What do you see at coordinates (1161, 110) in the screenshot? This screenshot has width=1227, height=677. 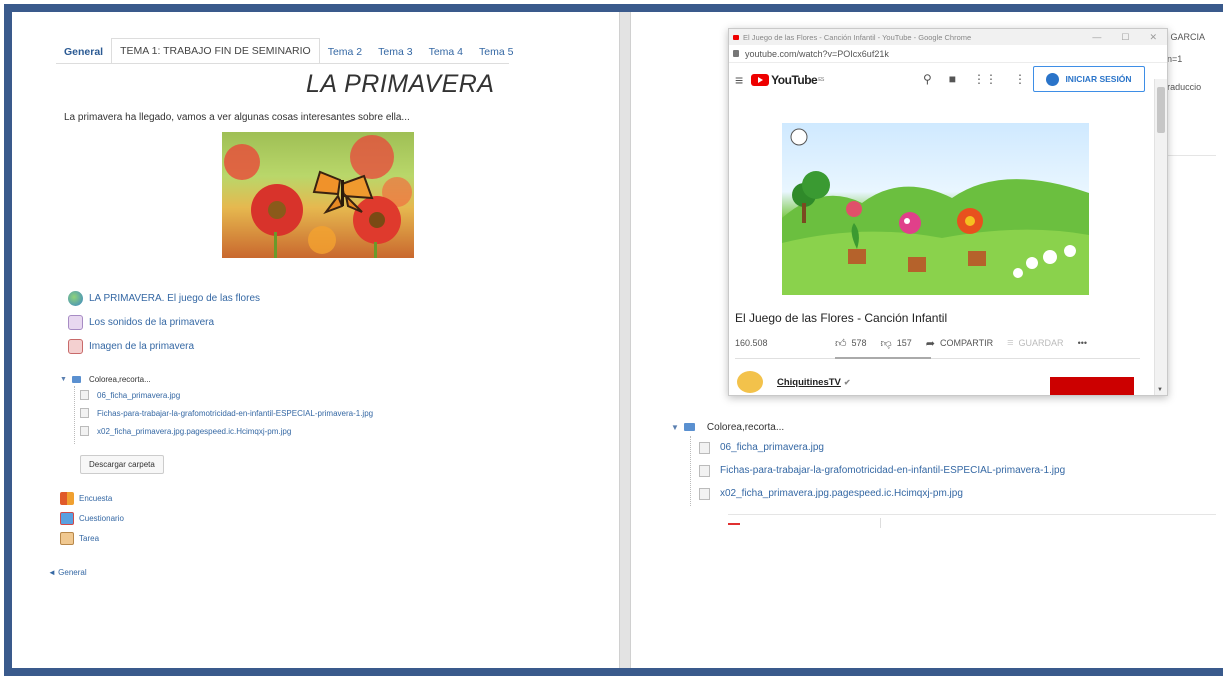 I see `scrollbar-thumb` at bounding box center [1161, 110].